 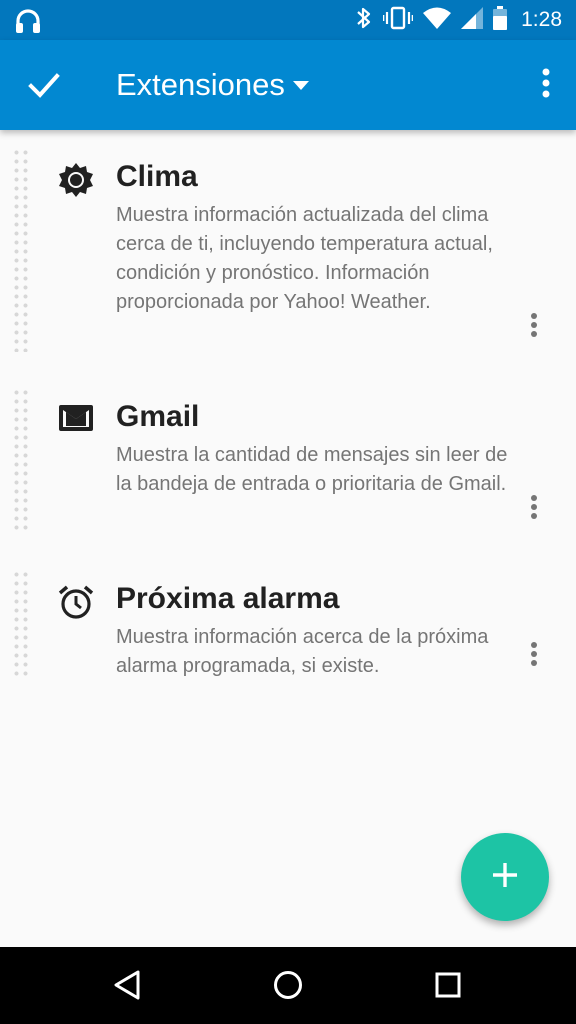 I want to click on wifi-icon, so click(x=437, y=20).